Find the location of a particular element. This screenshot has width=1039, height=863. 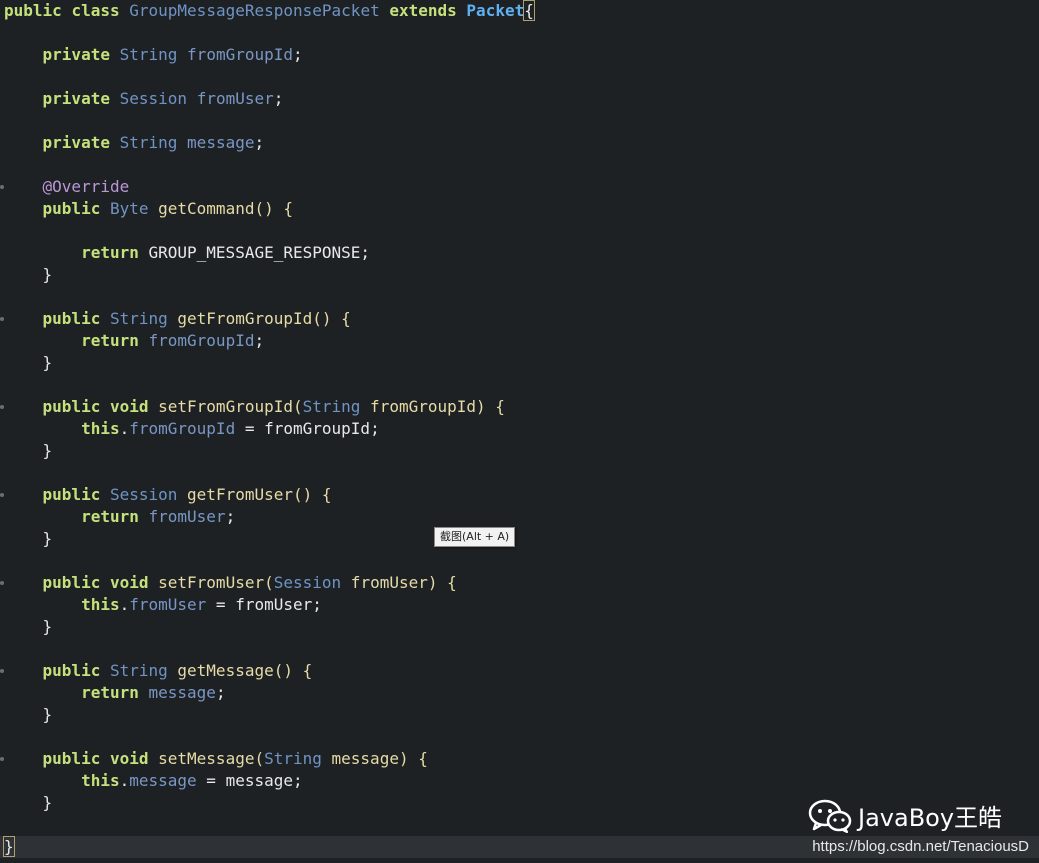

code-line-method-signature: public void setMessage(String message) { is located at coordinates (216, 759).